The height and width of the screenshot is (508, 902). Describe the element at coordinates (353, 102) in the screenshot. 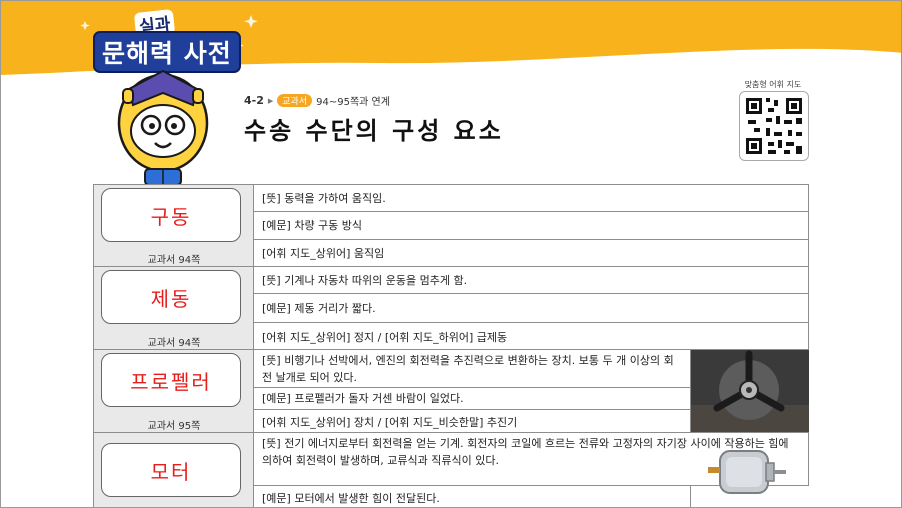

I see `linked-pages: 94~95쪽과 연계` at that location.